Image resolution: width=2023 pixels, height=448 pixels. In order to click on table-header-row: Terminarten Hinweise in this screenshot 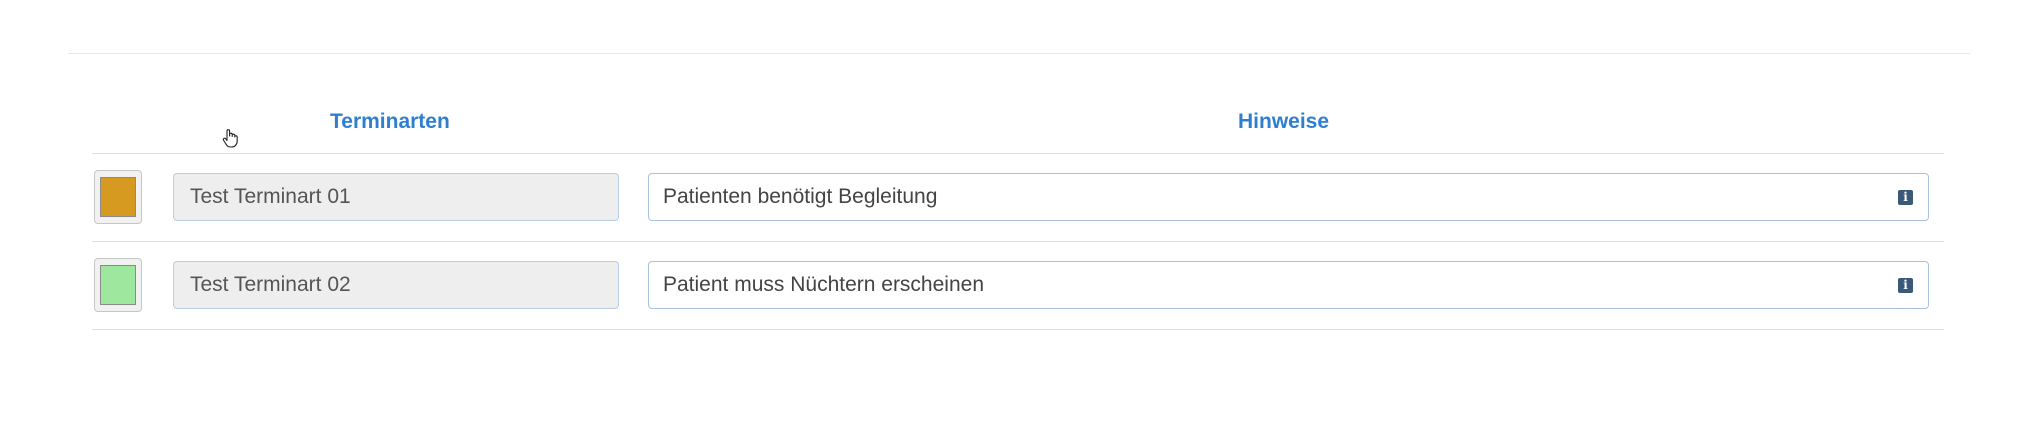, I will do `click(1018, 126)`.